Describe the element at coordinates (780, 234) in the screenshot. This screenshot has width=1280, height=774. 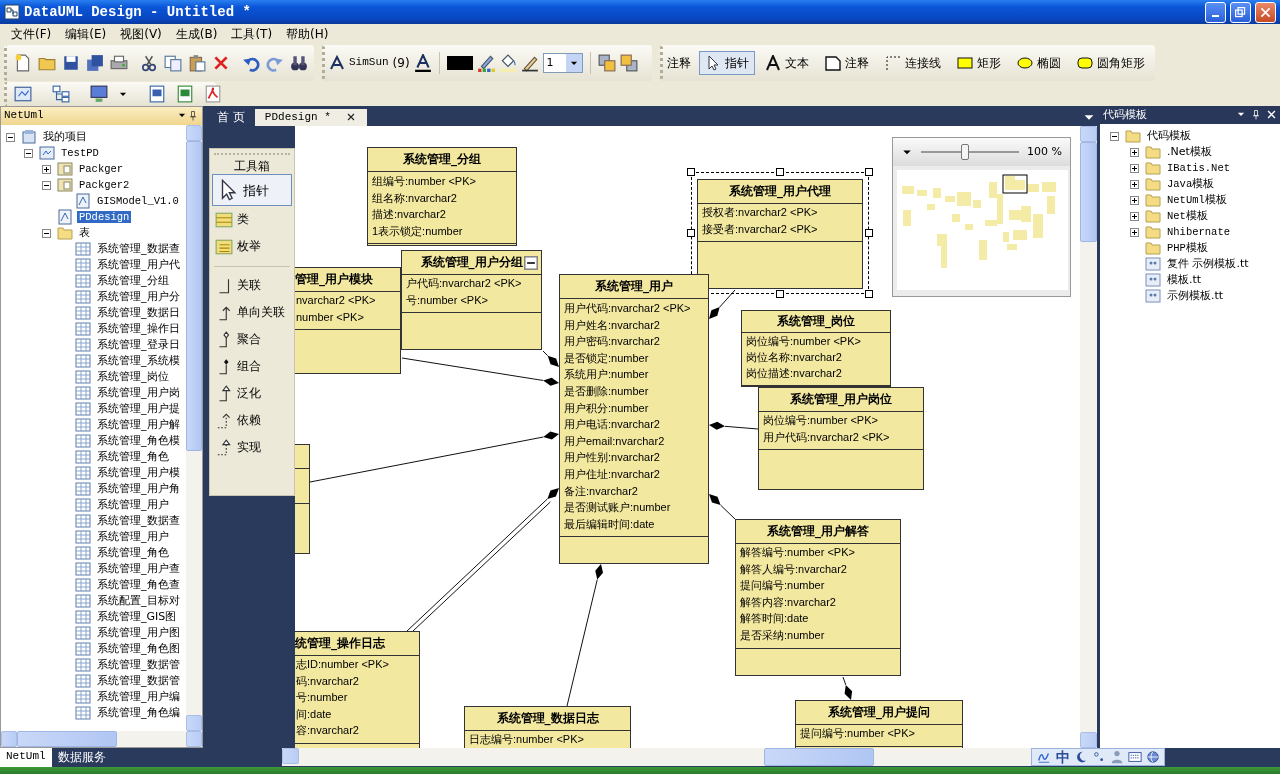
I see `entity-box: 系统管理_用户代理 授权者:nvarchar2 <PK> 接受者:nvarchar2 <PK>` at that location.